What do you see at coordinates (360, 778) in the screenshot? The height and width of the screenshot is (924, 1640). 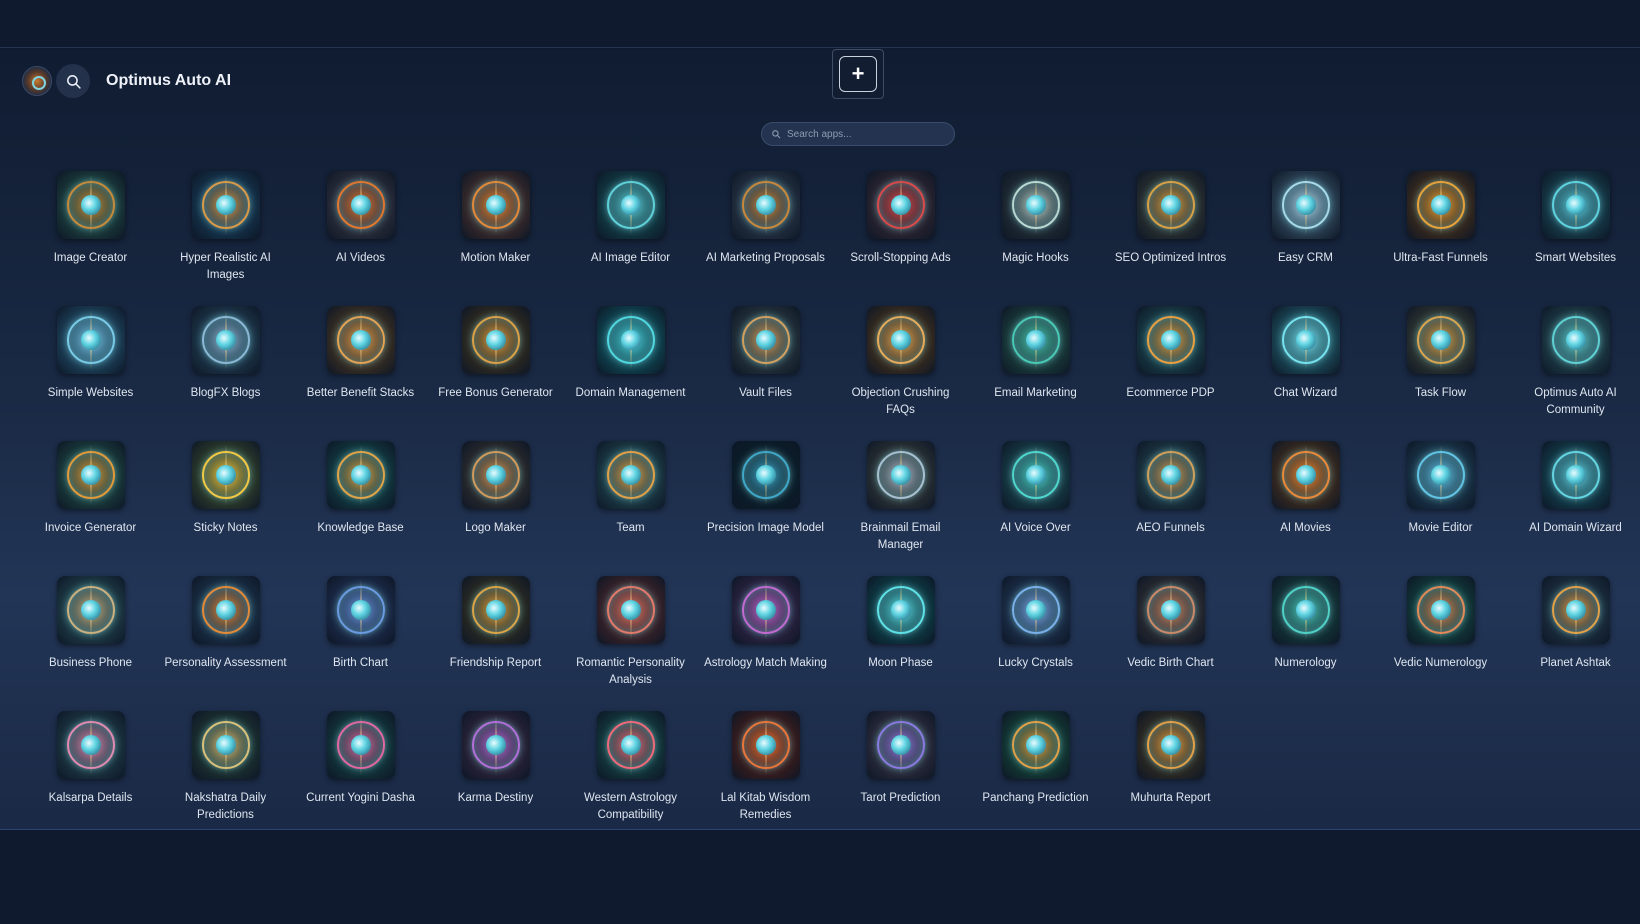 I see `app-tile: Current Yogini Dasha` at bounding box center [360, 778].